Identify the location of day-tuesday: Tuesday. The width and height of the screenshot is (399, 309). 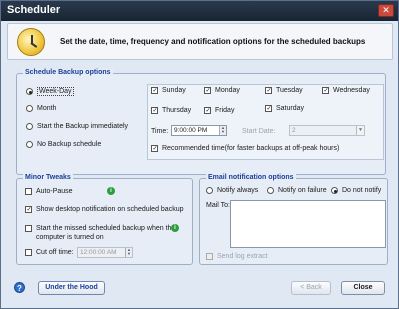
(284, 90).